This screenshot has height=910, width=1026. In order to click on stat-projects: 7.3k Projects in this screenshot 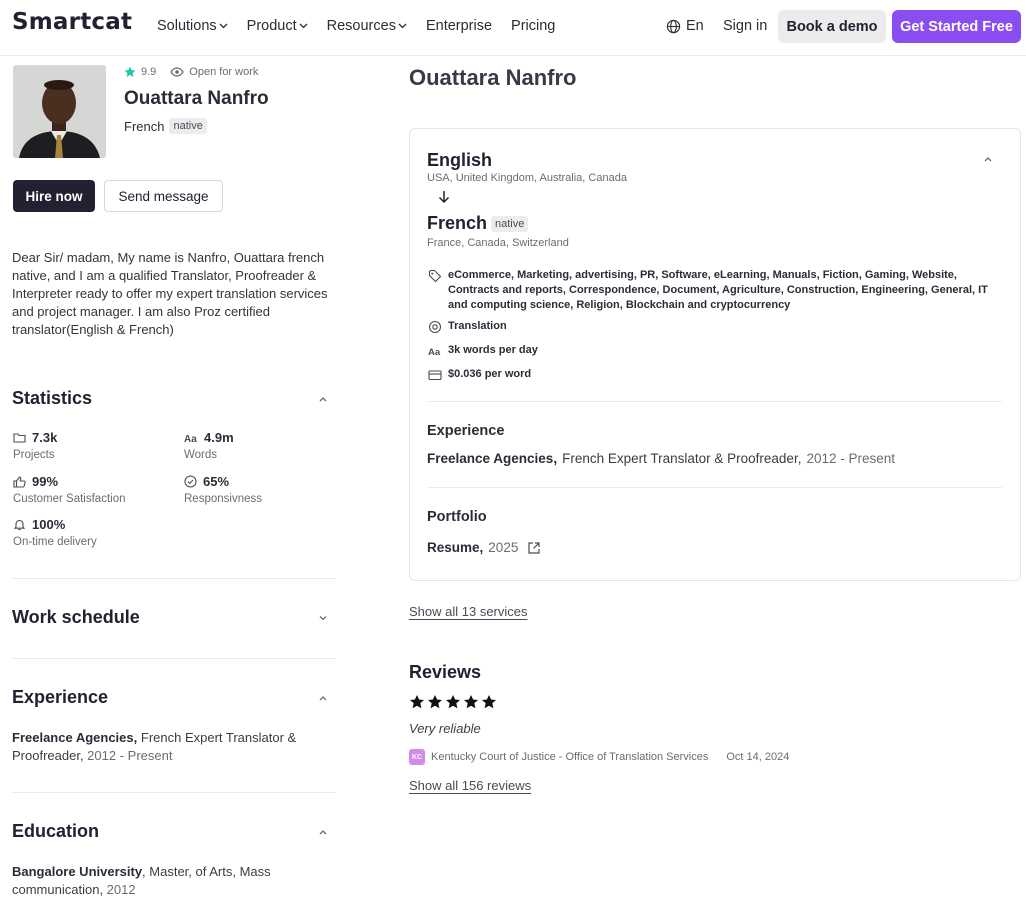, I will do `click(35, 445)`.